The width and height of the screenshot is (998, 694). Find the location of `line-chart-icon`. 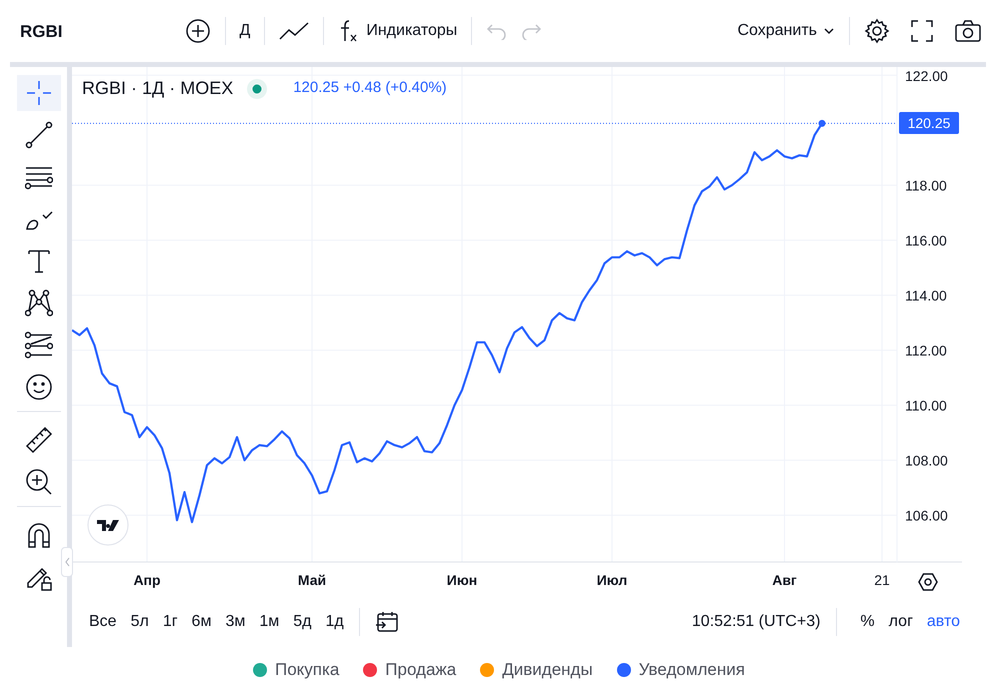

line-chart-icon is located at coordinates (294, 31).